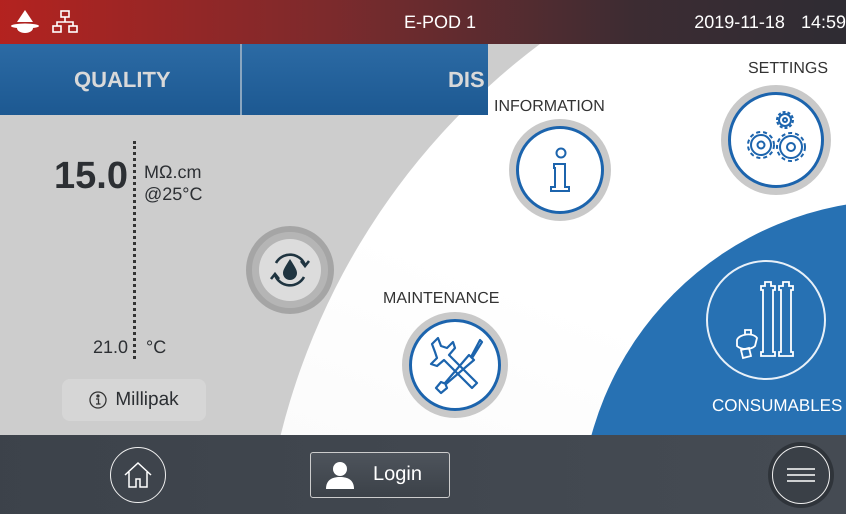  I want to click on temperature-unit: °C, so click(156, 347).